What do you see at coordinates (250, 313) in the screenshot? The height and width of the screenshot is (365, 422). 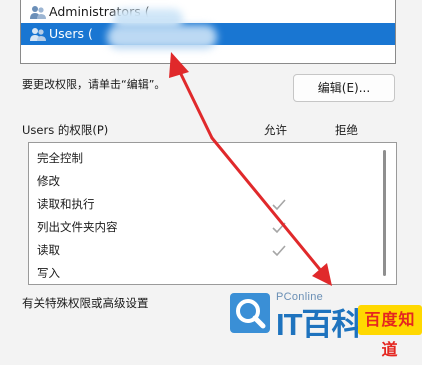 I see `pconline-logo-icon` at bounding box center [250, 313].